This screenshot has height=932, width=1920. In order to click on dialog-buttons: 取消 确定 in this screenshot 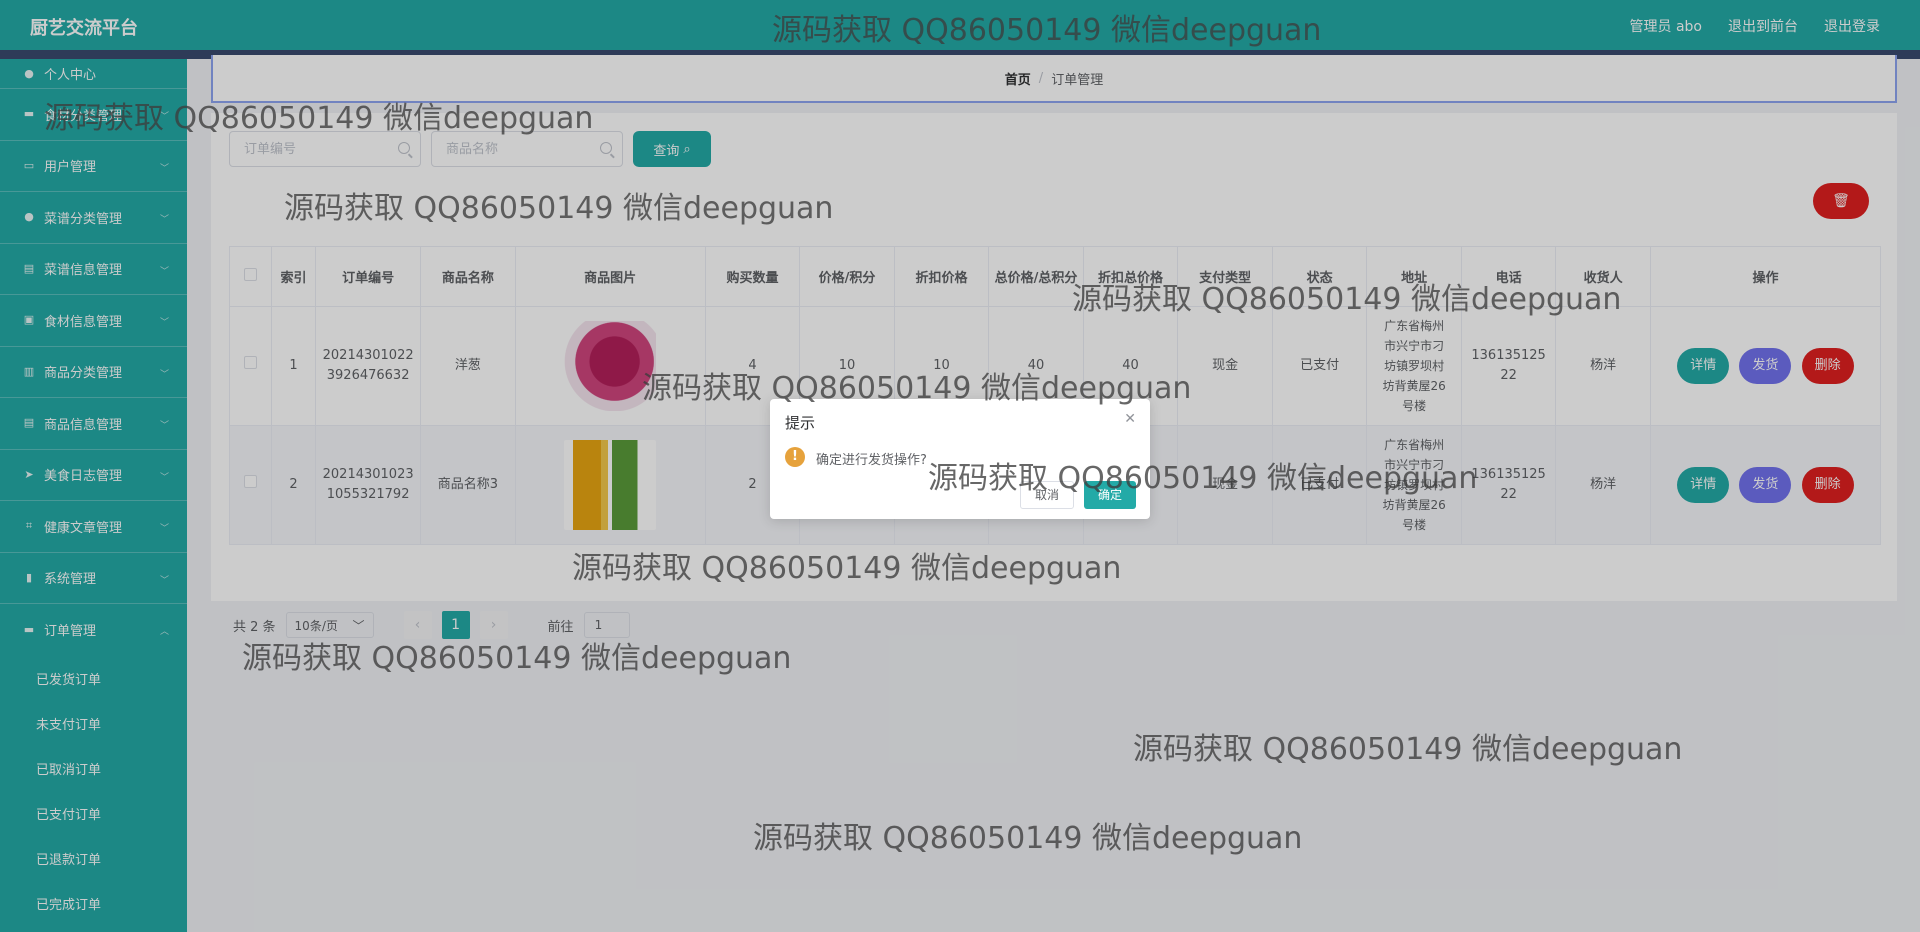, I will do `click(1077, 495)`.